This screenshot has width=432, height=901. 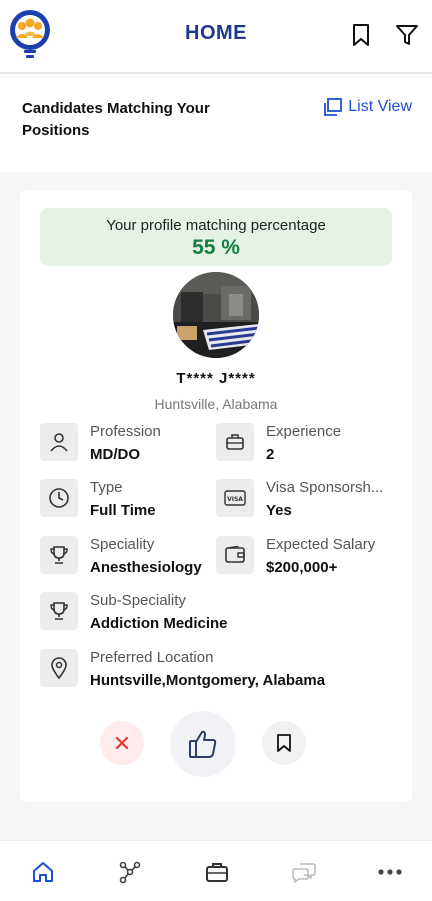 I want to click on svg-text: VISA, so click(x=235, y=499).